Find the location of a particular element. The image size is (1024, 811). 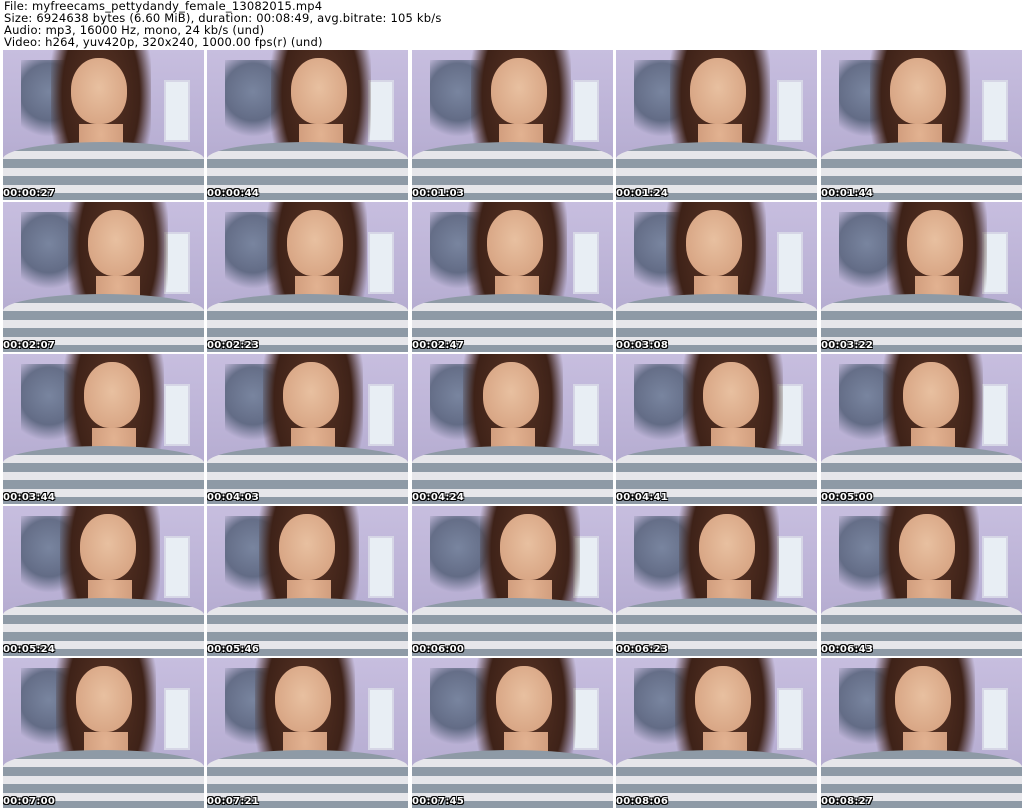

thumbnail-timestamp: 00:05:24 is located at coordinates (29, 649).